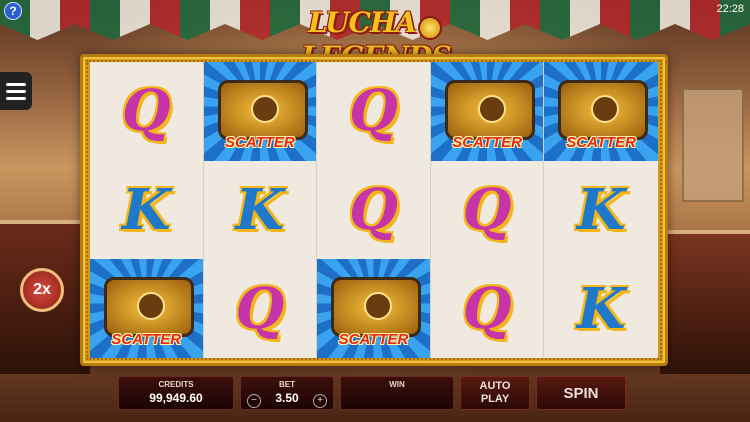 This screenshot has width=750, height=422. I want to click on reel-5: SCATTER K K, so click(601, 210).